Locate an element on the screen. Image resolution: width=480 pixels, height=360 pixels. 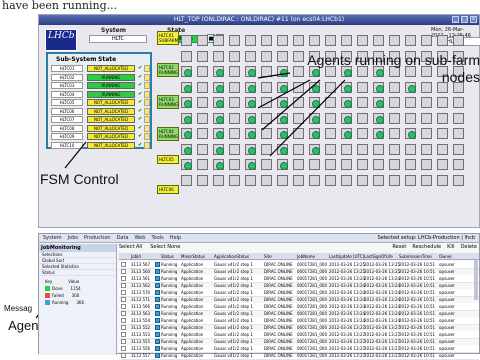
menu-jobs: Jobs is located at coordinates (73, 238).